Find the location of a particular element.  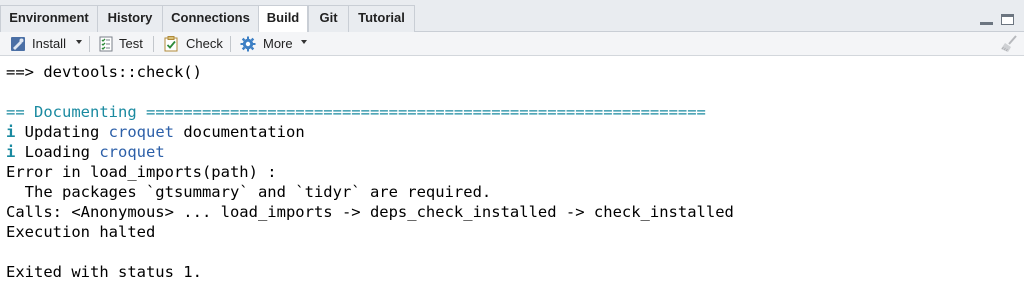

updating-message: i Updating croquet documentation is located at coordinates (155, 132).